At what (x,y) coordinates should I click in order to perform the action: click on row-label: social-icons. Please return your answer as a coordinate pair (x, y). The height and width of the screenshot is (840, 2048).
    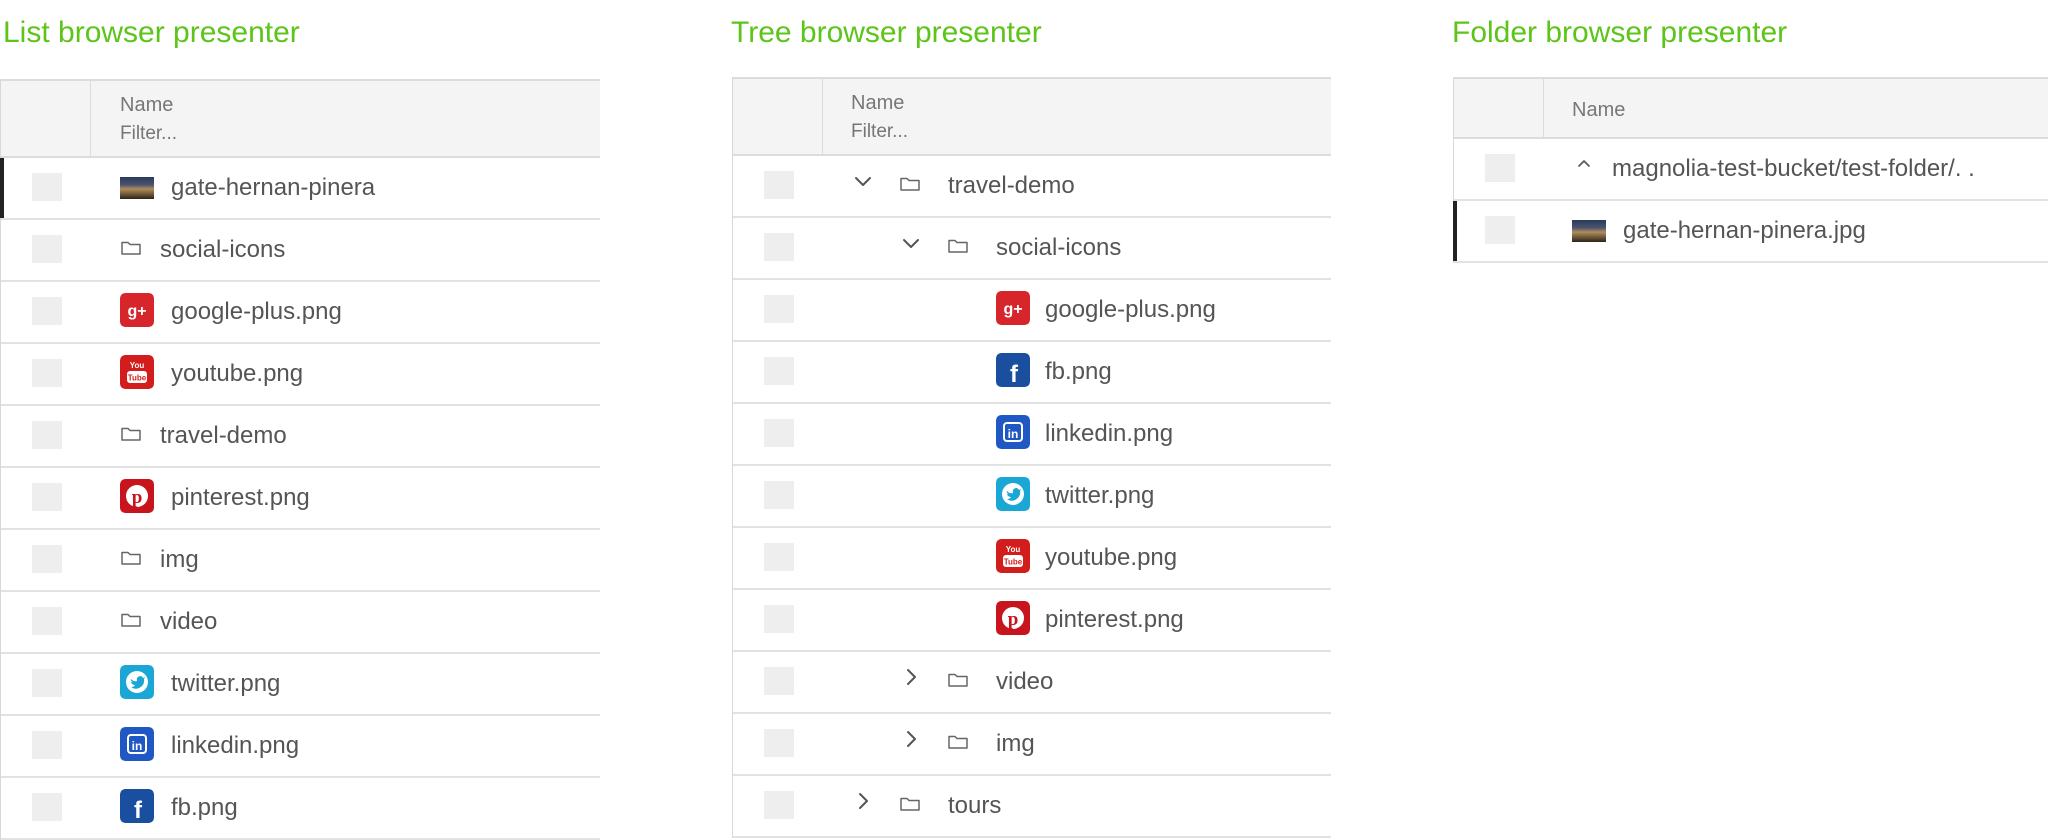
    Looking at the image, I should click on (1059, 247).